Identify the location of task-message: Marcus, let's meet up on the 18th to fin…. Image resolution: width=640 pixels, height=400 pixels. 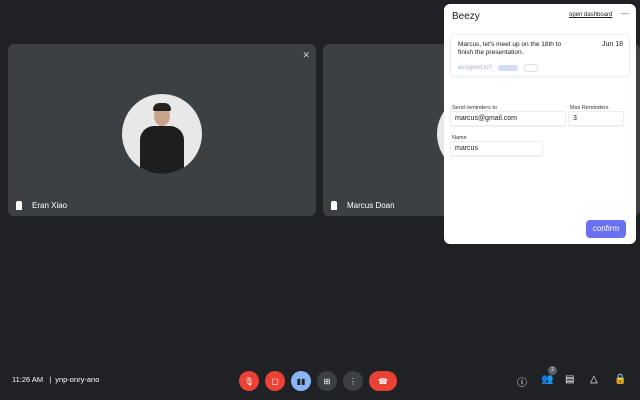
(510, 48).